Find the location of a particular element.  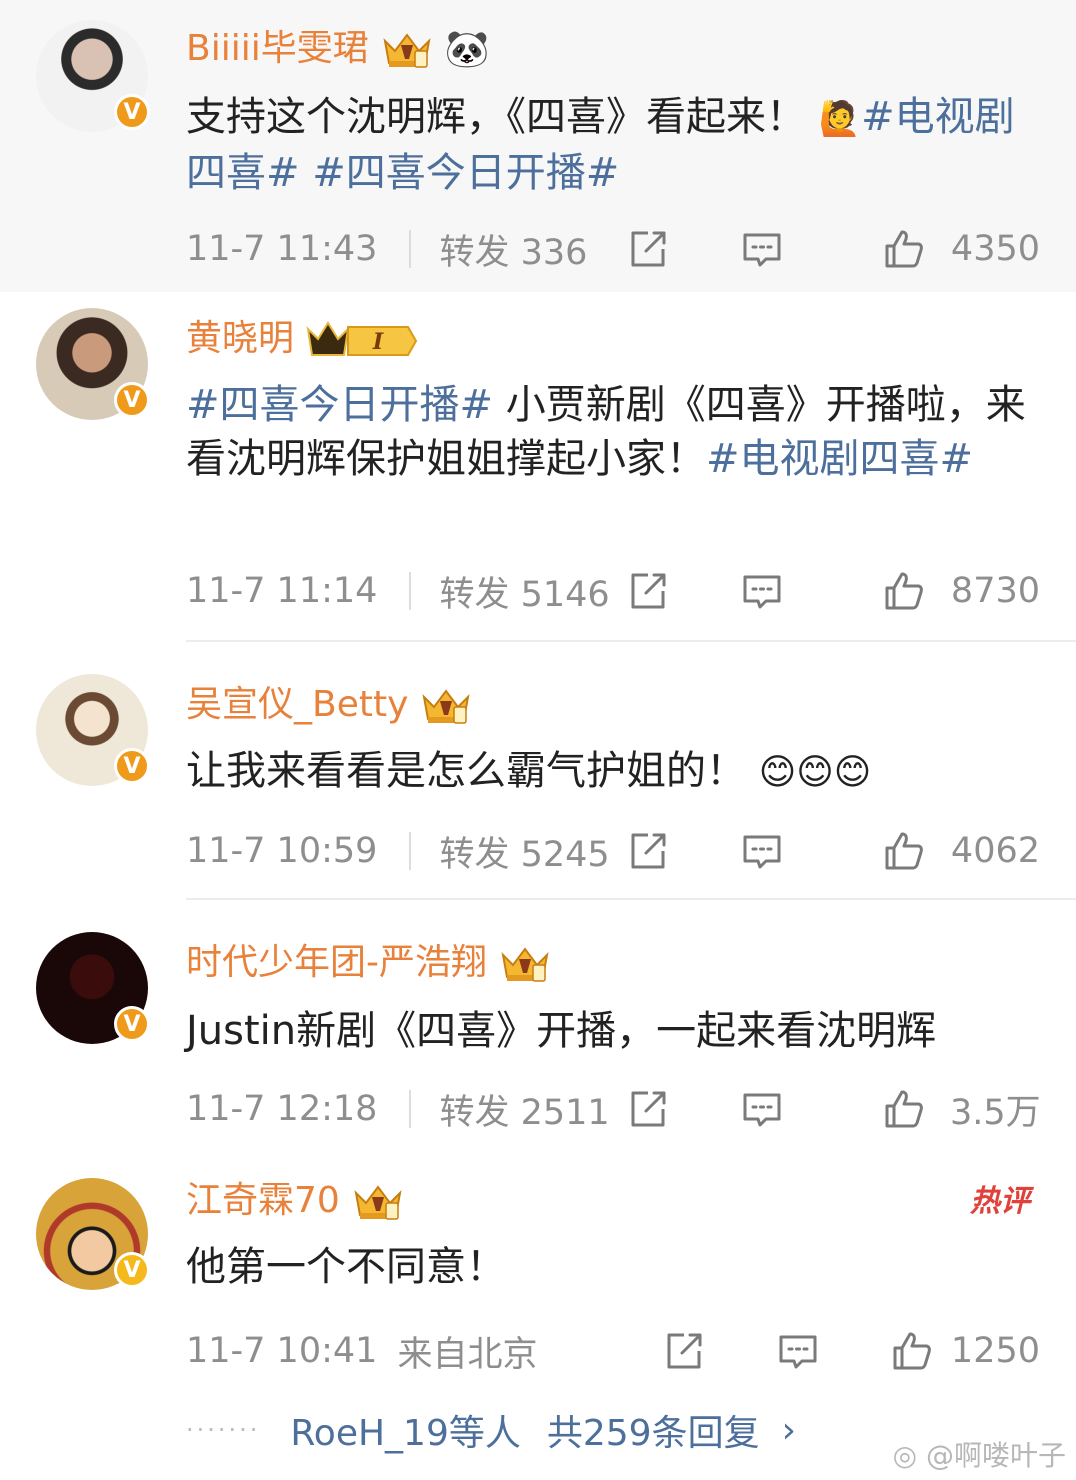

comment-text: 支持这个沈明辉，《四喜》看起来！ 🙋#电视剧四喜# #四喜今日开播# is located at coordinates (613, 145).